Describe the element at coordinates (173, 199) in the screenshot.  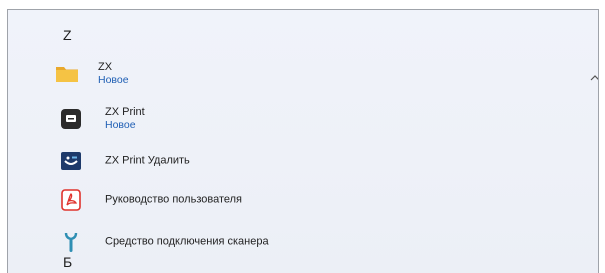
I see `app-name: Руководство пользователя` at that location.